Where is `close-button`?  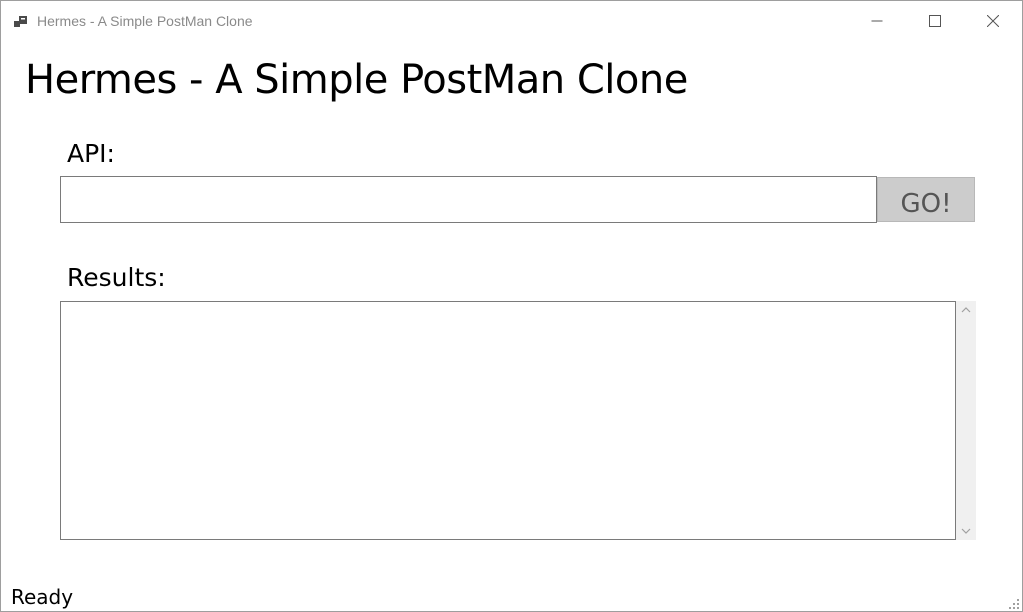
close-button is located at coordinates (993, 21).